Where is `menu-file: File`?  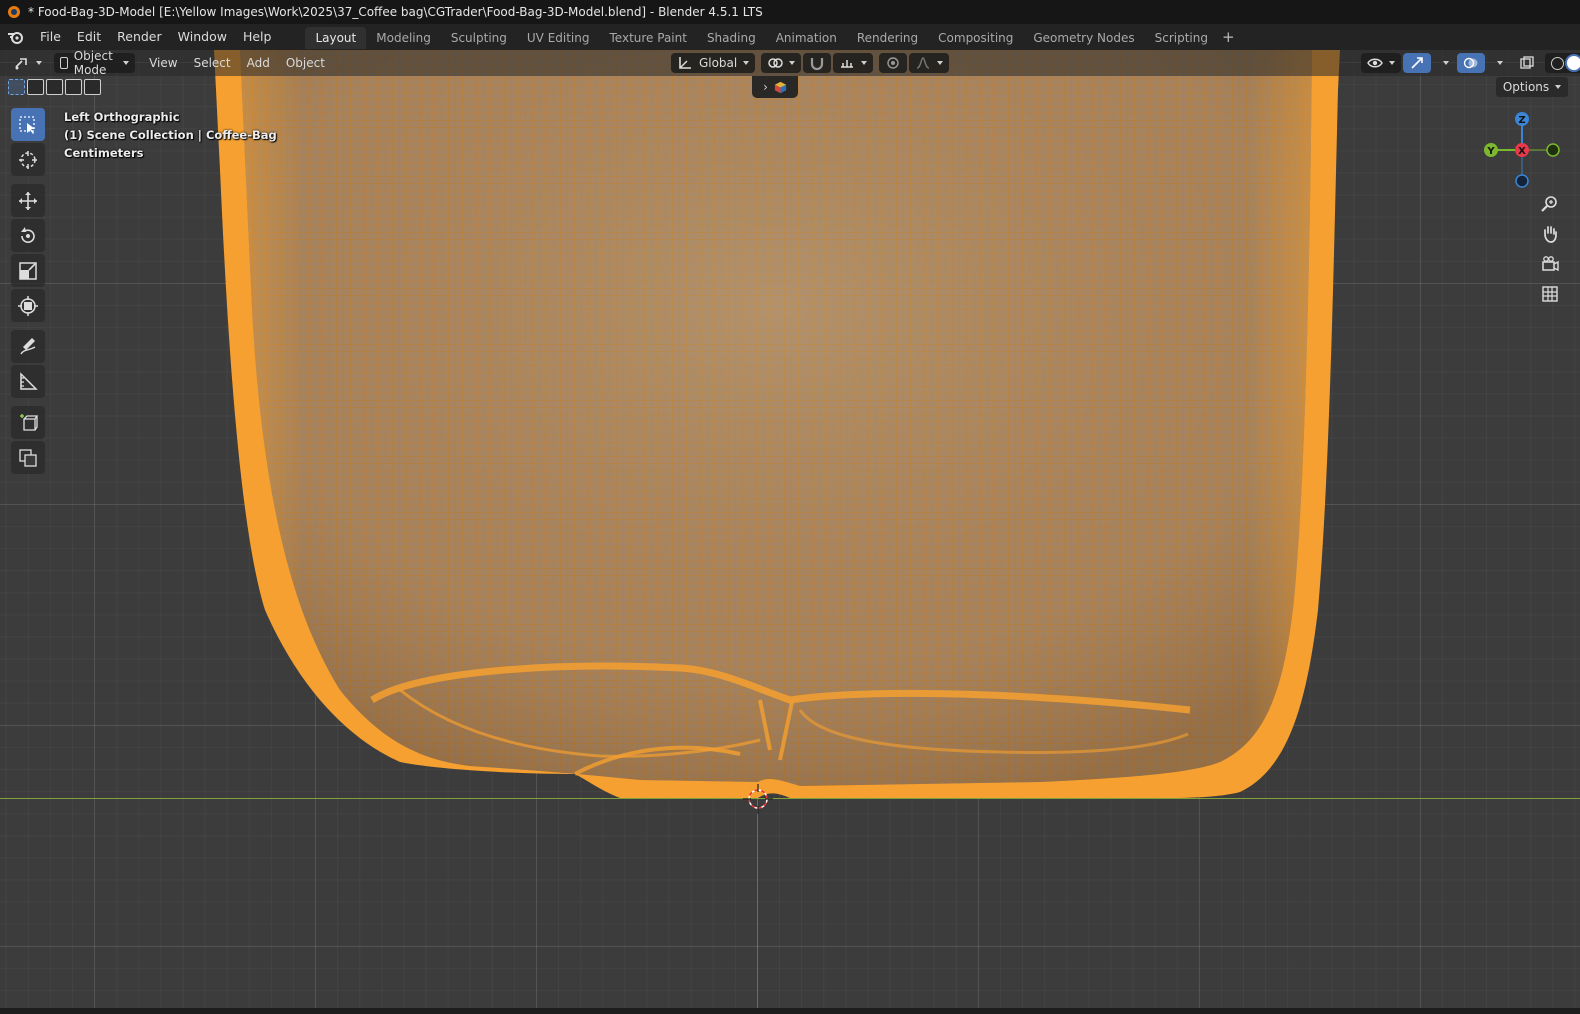
menu-file: File is located at coordinates (50, 37).